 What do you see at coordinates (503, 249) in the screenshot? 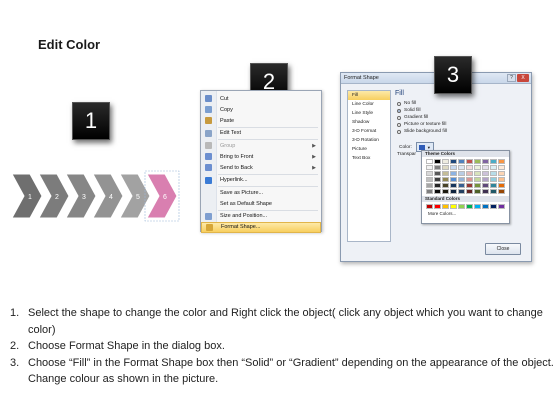
I see `close-button: Close` at bounding box center [503, 249].